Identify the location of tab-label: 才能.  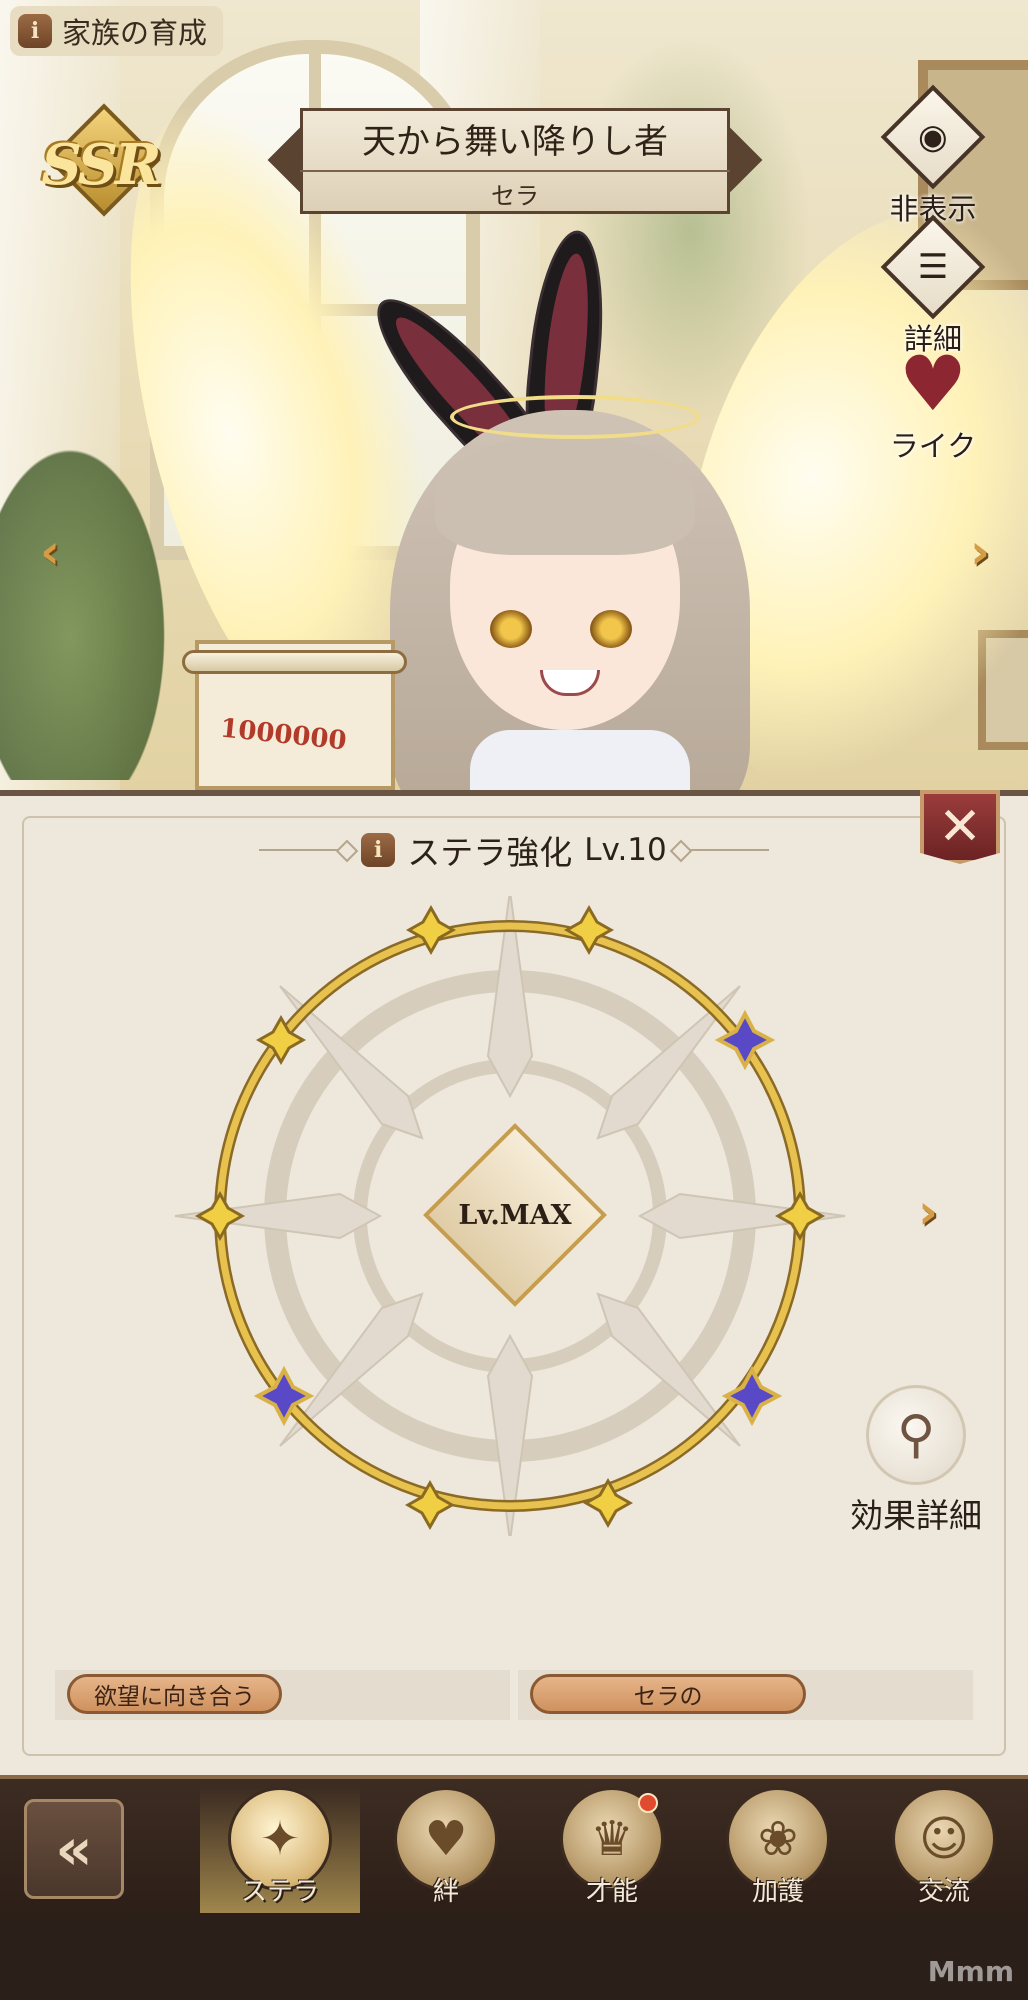
(611, 1892).